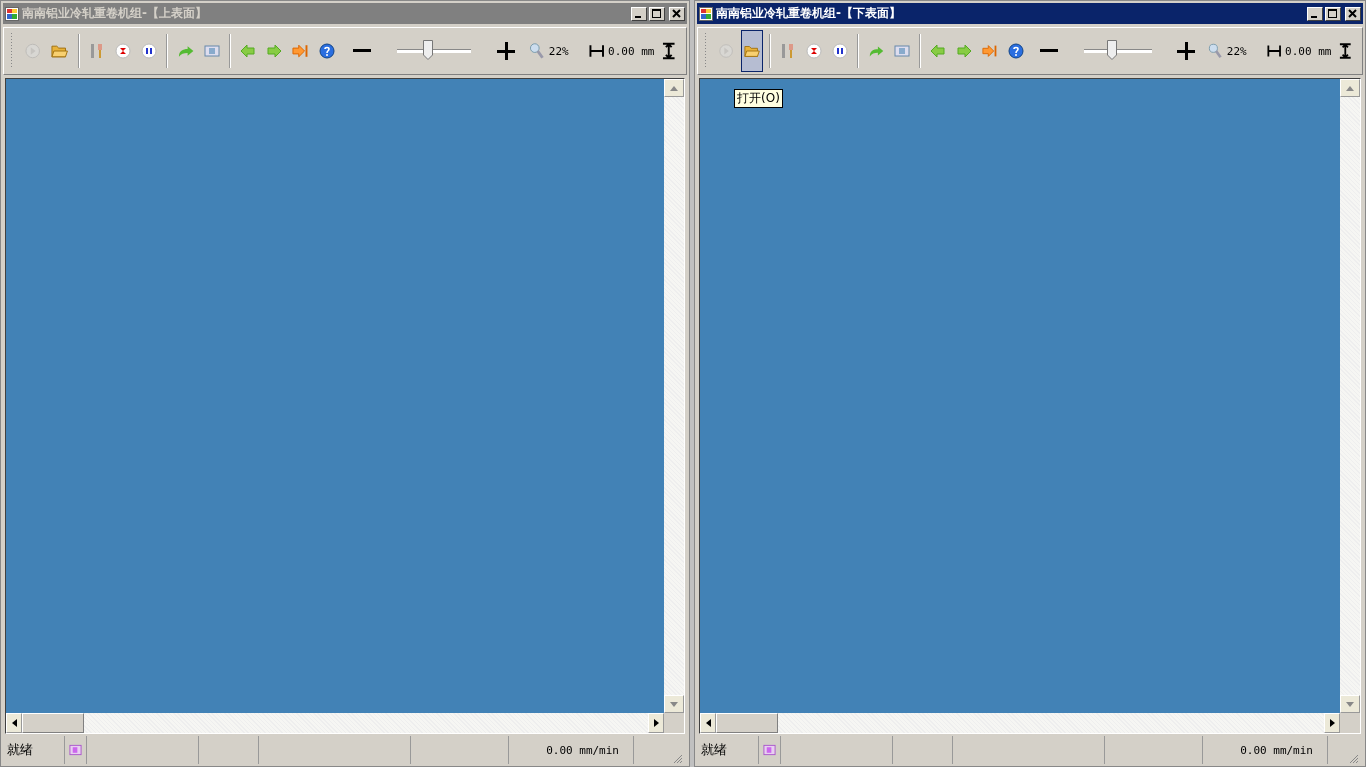 The height and width of the screenshot is (767, 1366). What do you see at coordinates (114, 13) in the screenshot?
I see `window-title: 南南铝业冷轧重卷机组-【上表面】` at bounding box center [114, 13].